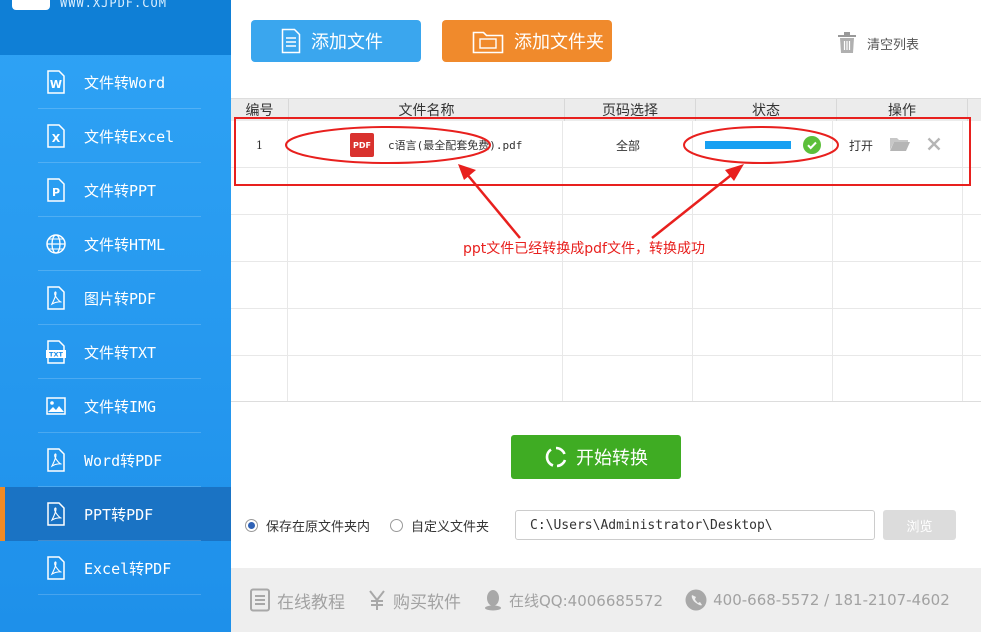  Describe the element at coordinates (362, 145) in the screenshot. I see `pdf-file-icon: PDF` at that location.